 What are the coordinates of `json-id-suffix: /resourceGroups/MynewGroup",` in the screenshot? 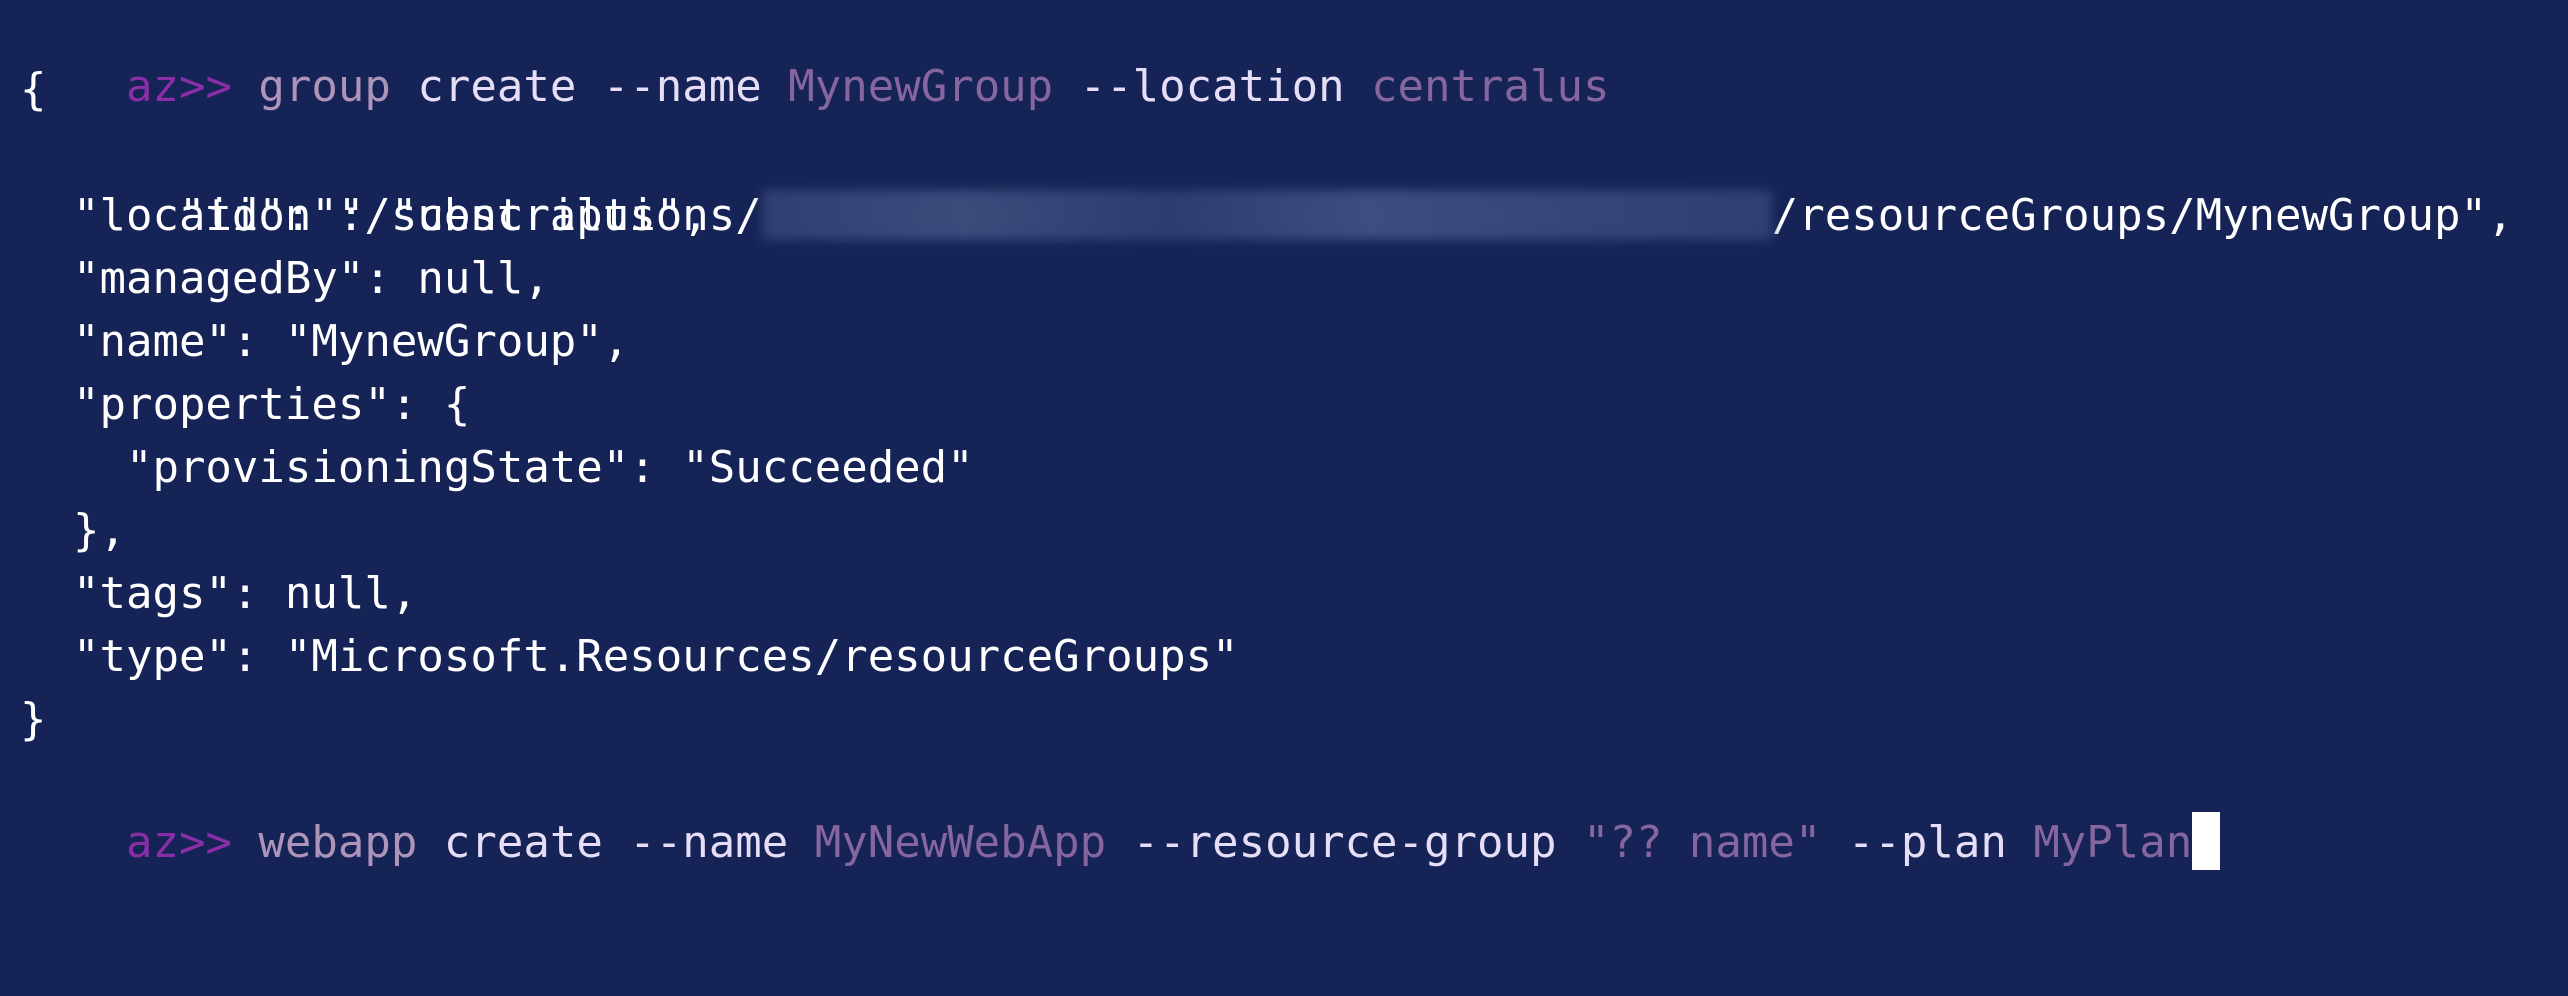 It's located at (2142, 215).